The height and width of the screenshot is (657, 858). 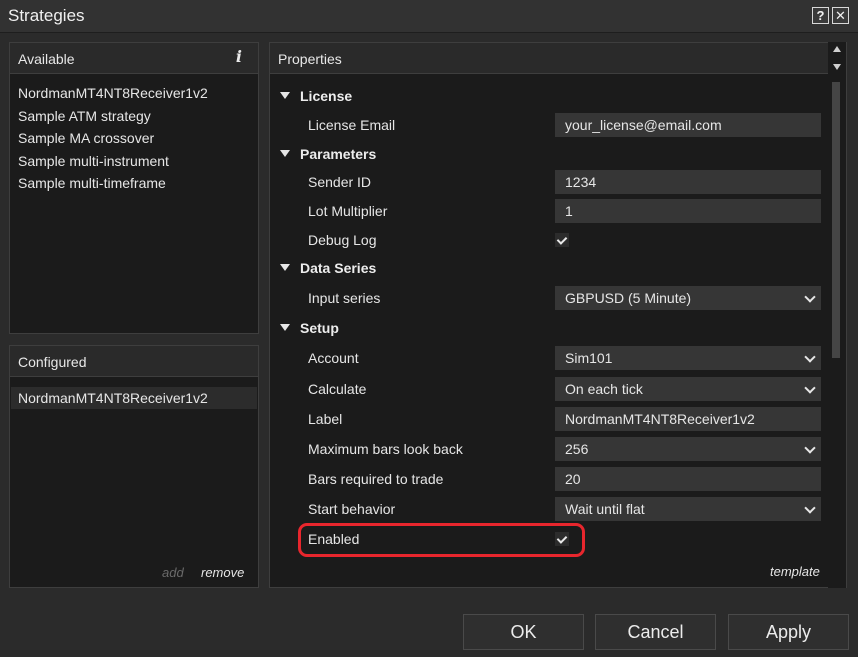 What do you see at coordinates (548, 182) in the screenshot?
I see `property-sender-id: Sender ID 1234` at bounding box center [548, 182].